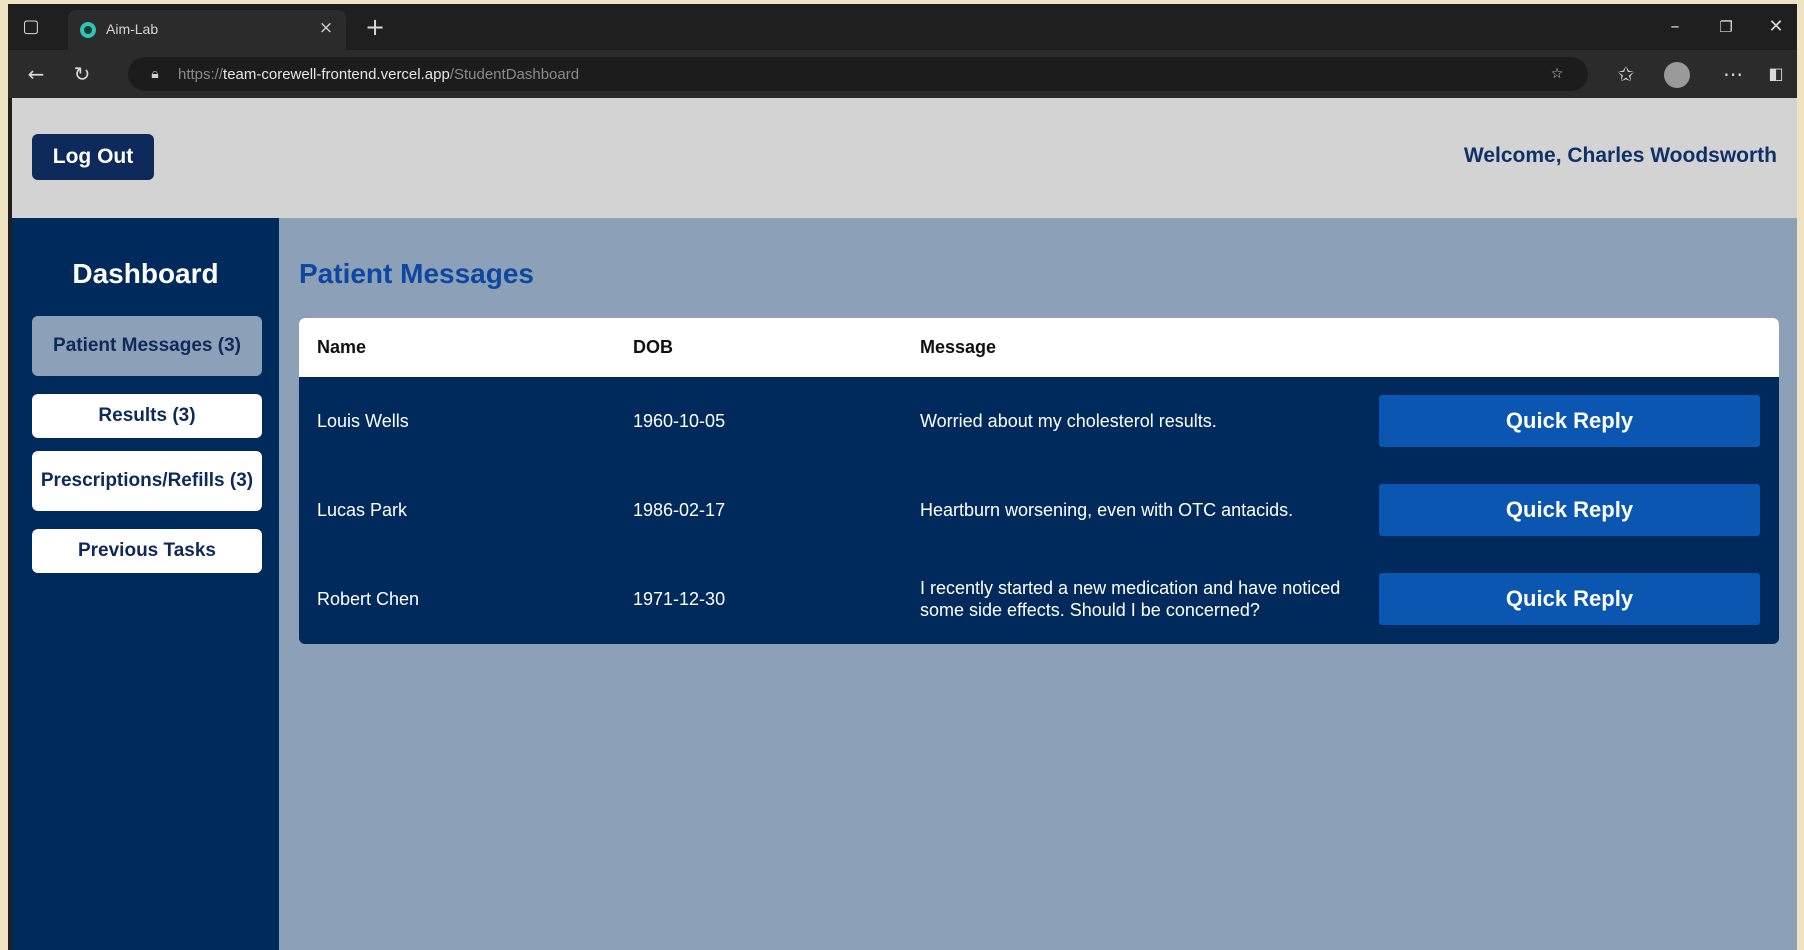 This screenshot has width=1804, height=950. I want to click on welcome-text: Welcome, Charles Woodsworth, so click(1620, 155).